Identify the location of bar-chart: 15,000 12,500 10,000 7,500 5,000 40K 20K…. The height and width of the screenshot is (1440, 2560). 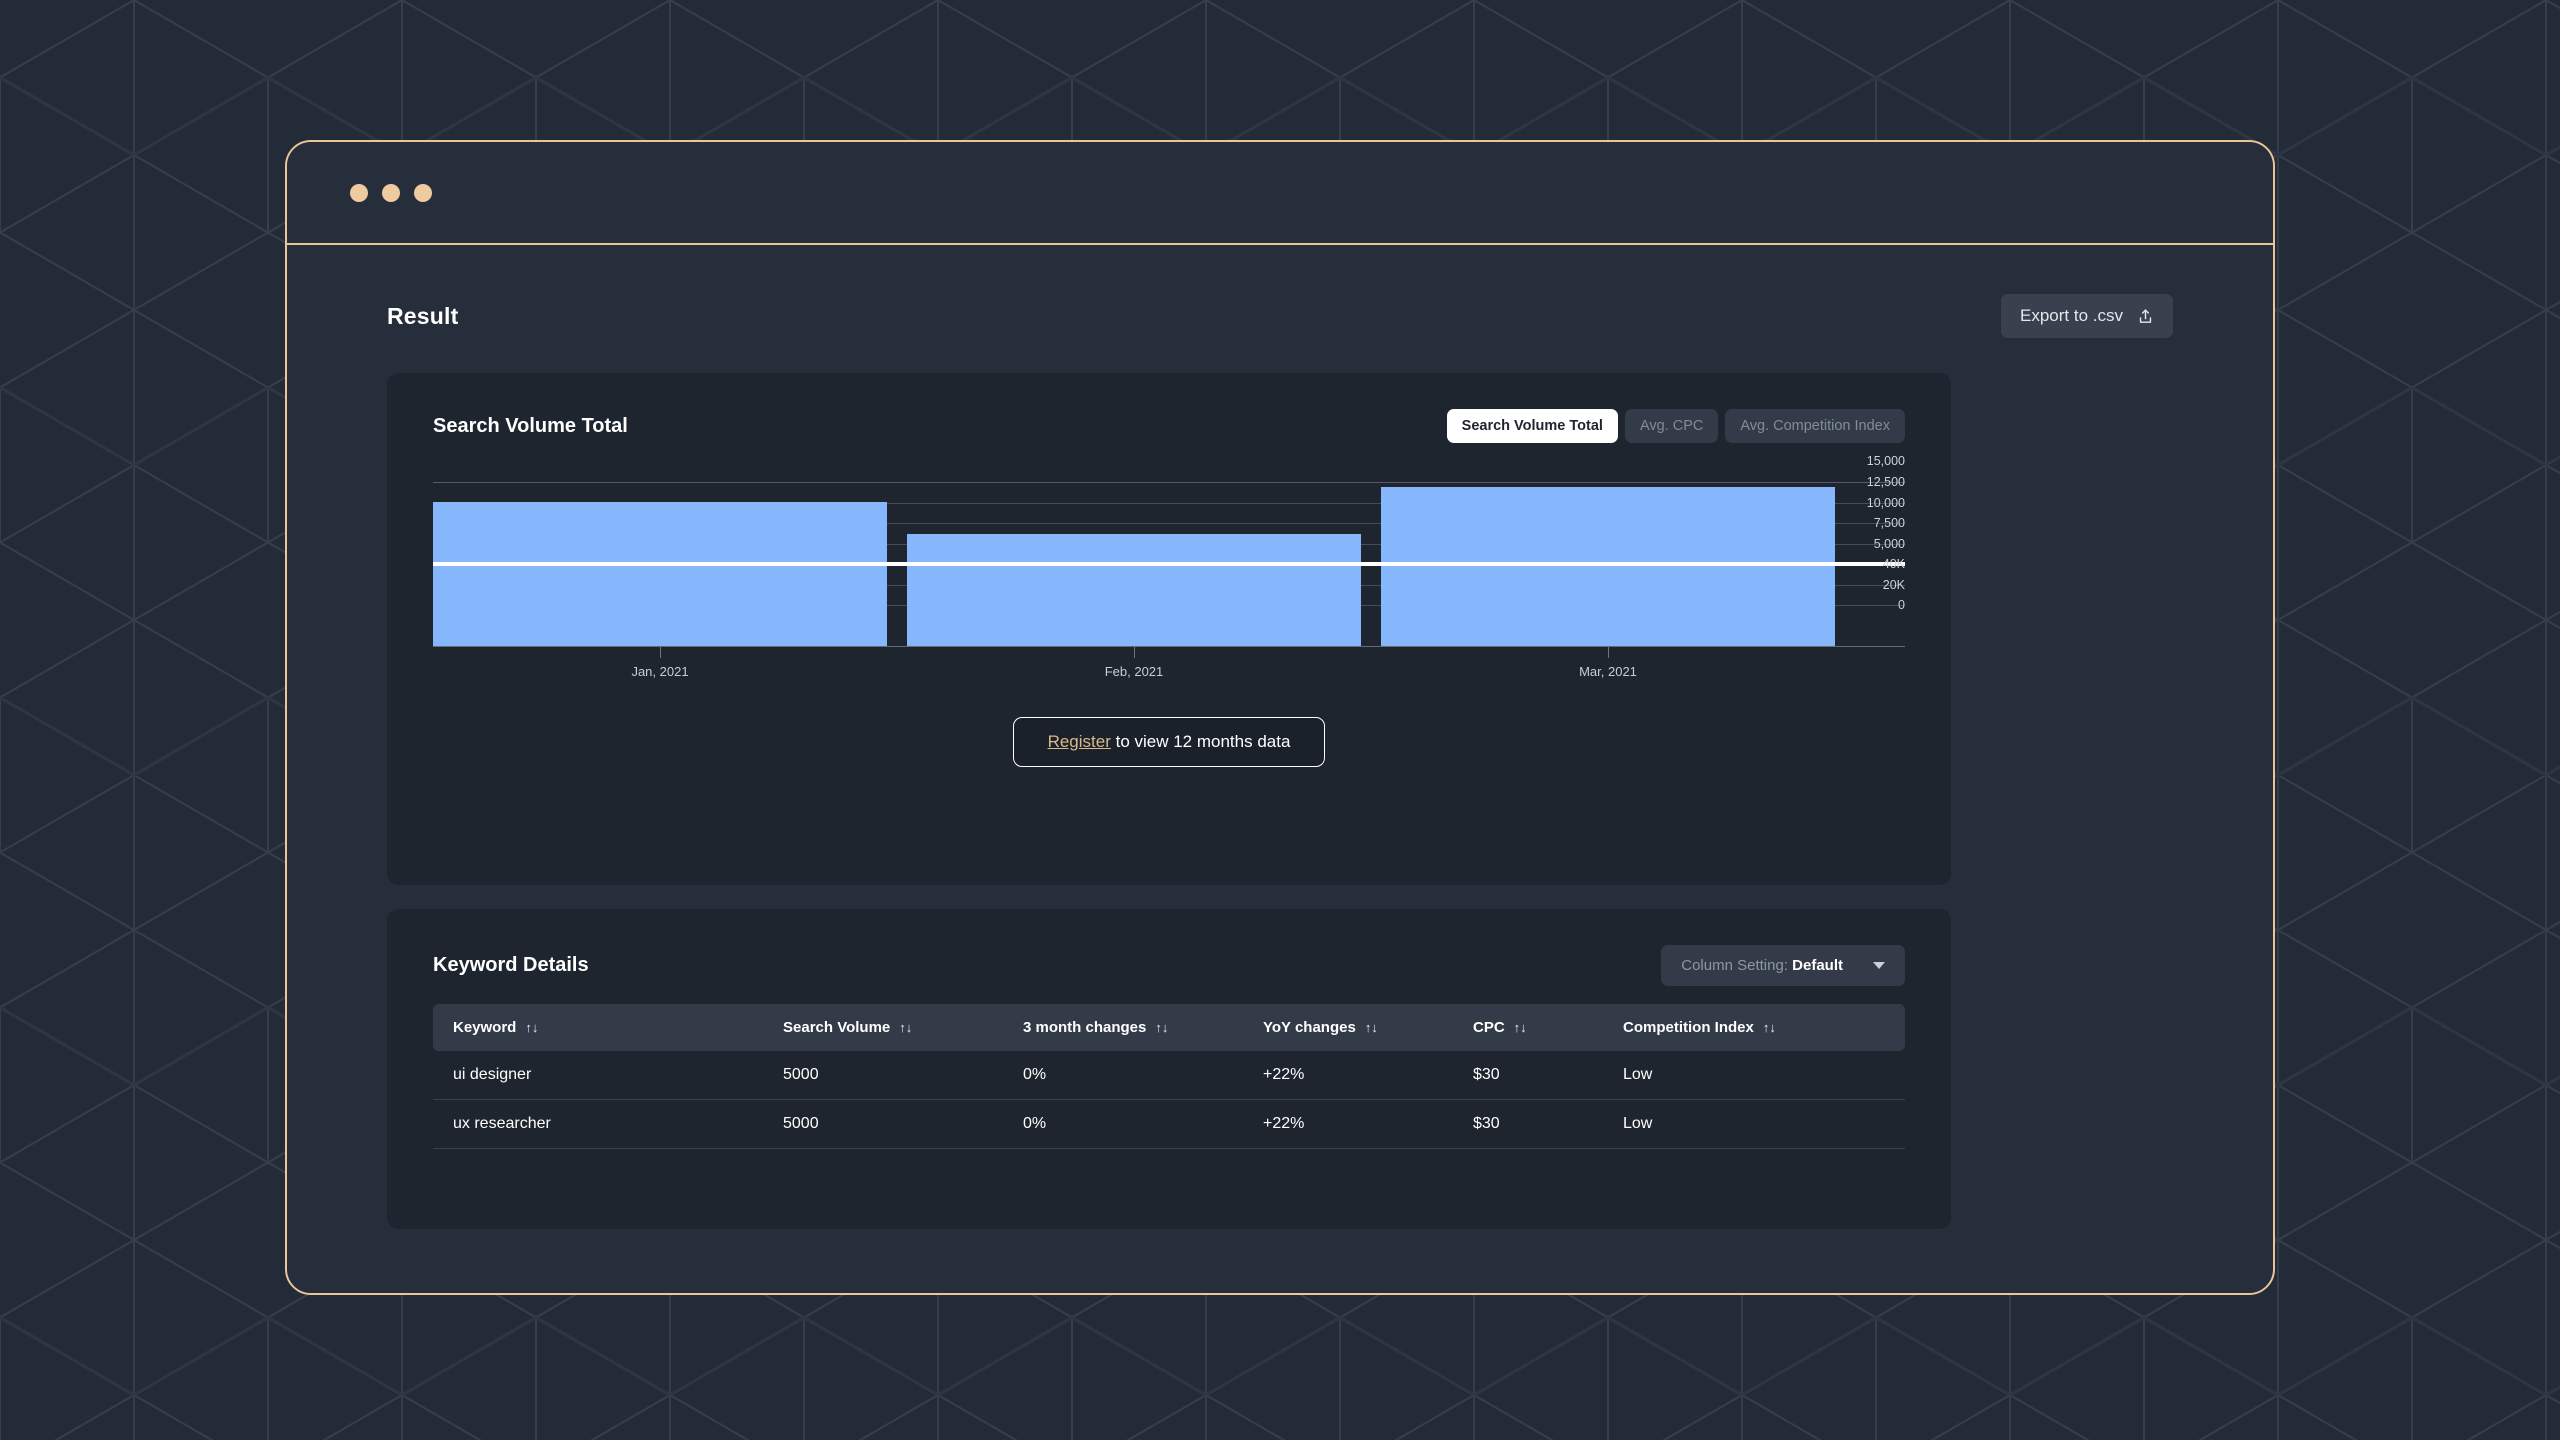
(1169, 550).